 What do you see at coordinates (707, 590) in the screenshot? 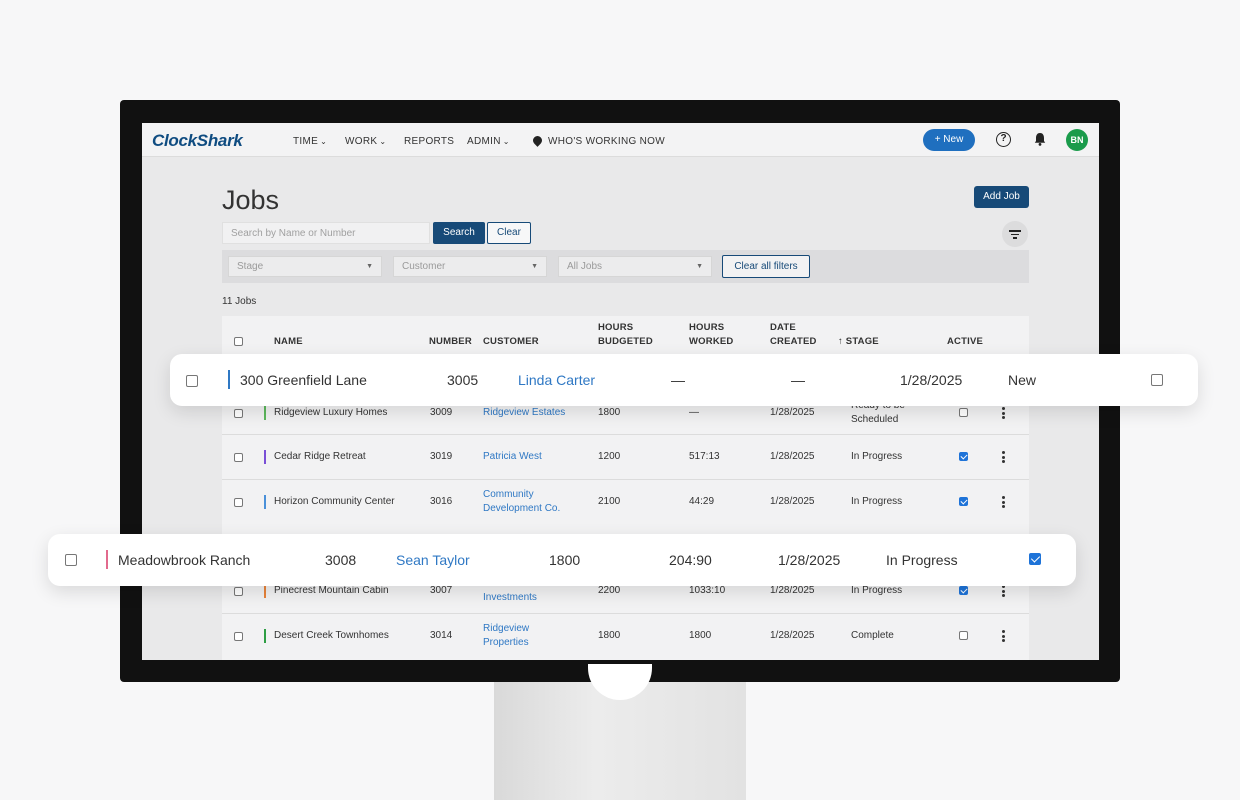
I see `hours-worked: 1033:10` at bounding box center [707, 590].